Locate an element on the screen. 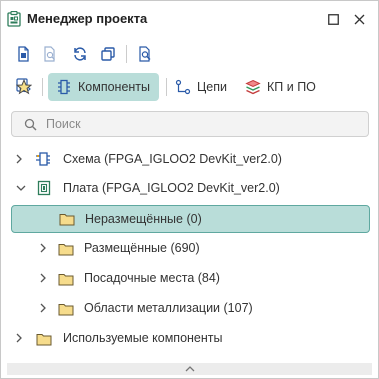  tree-item-placed: Размещённые (690) is located at coordinates (189, 248).